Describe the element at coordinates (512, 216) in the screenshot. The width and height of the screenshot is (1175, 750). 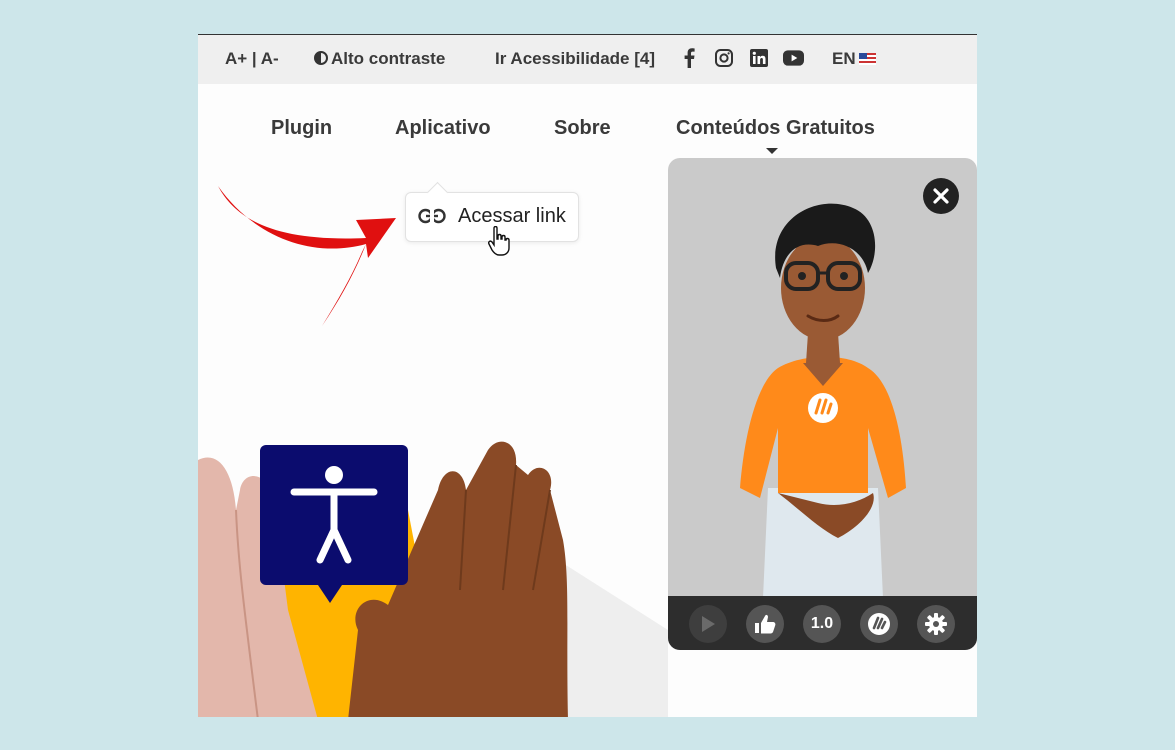
I see `access-link-label: Acessar link` at that location.